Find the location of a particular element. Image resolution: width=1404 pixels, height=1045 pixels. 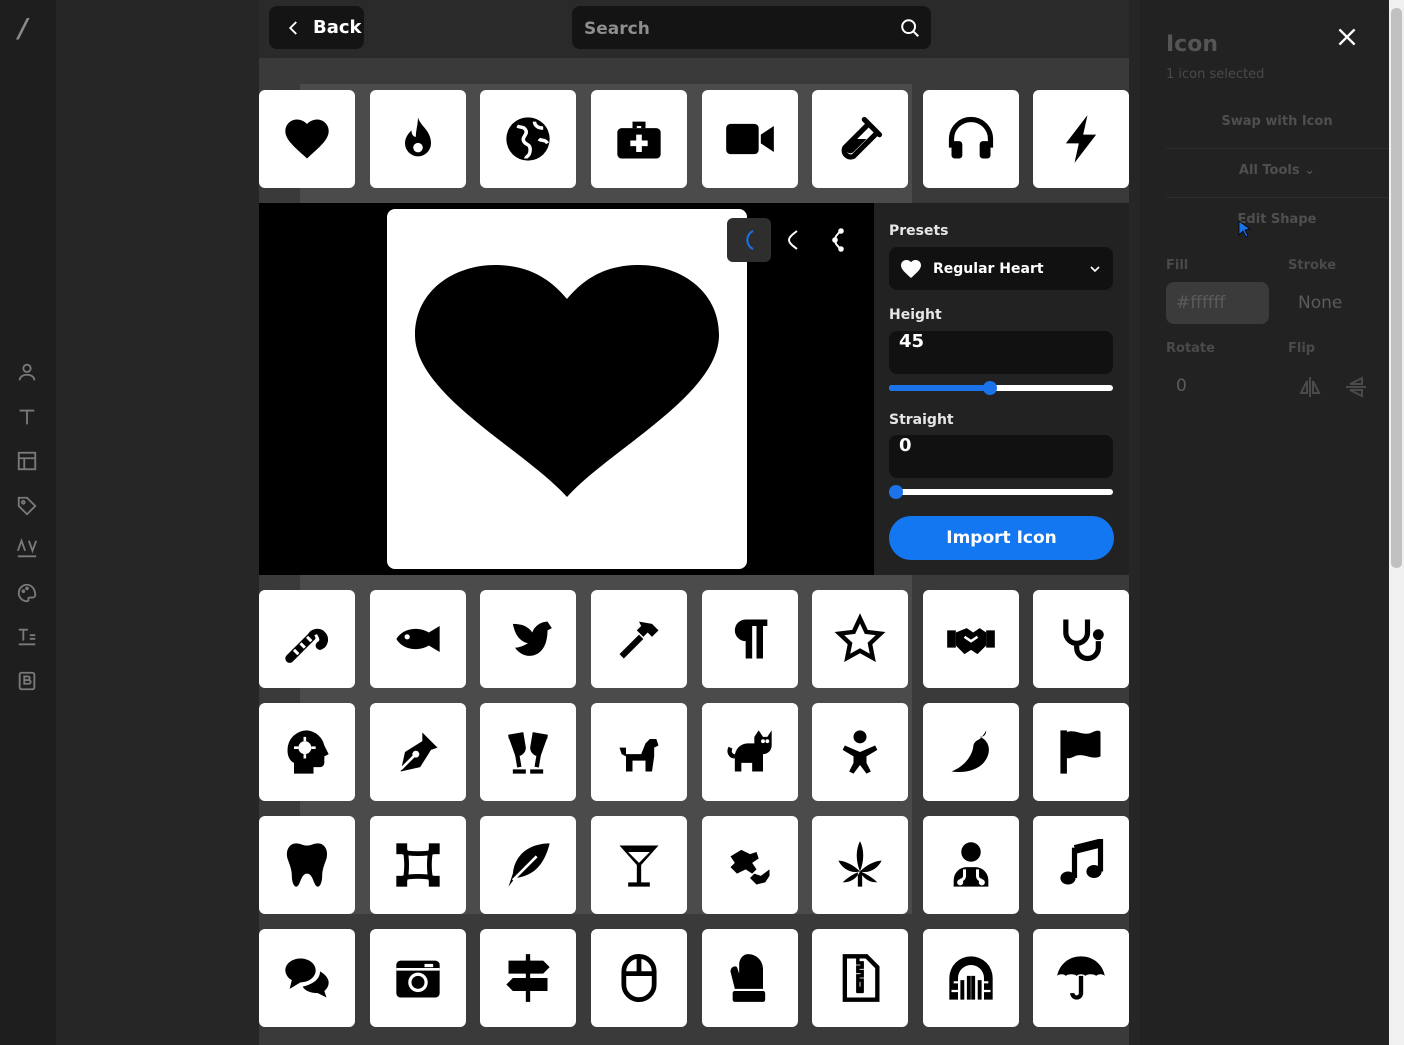

chevron-left-icon is located at coordinates (292, 27).